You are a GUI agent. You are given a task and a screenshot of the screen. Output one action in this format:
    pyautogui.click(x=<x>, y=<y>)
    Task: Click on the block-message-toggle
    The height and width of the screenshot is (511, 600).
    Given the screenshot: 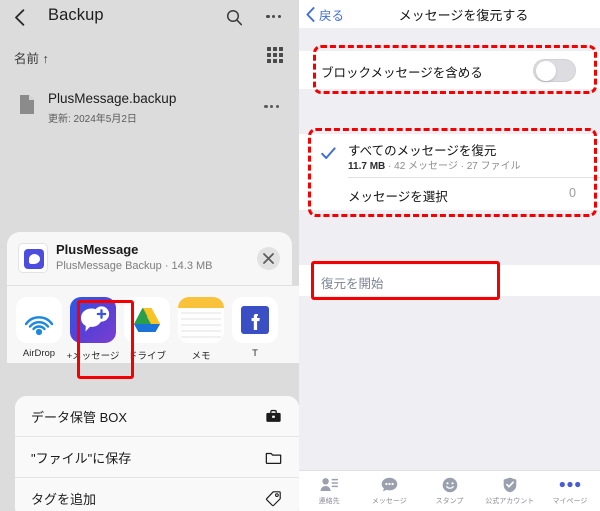 What is the action you would take?
    pyautogui.click(x=554, y=70)
    